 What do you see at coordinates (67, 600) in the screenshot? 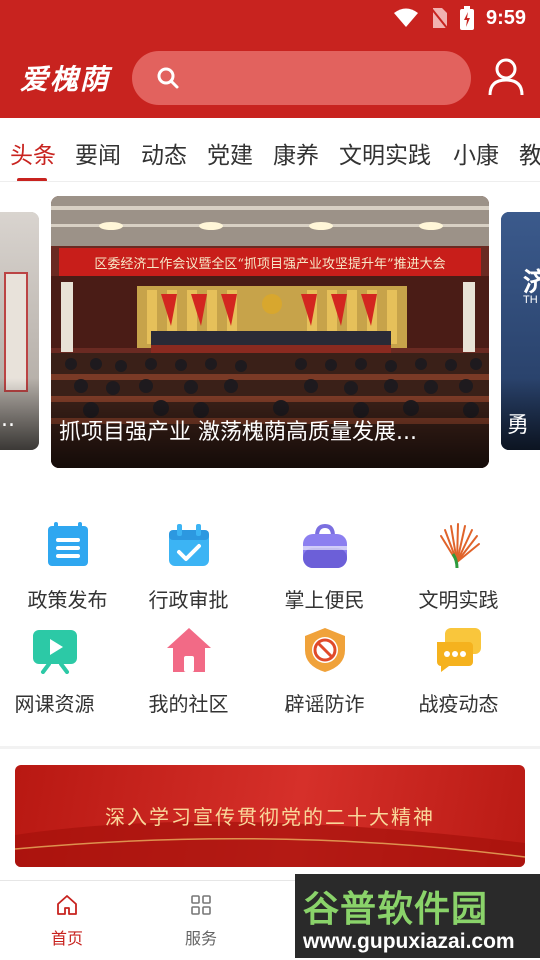
I see `grid-item-label: 政策发布` at bounding box center [67, 600].